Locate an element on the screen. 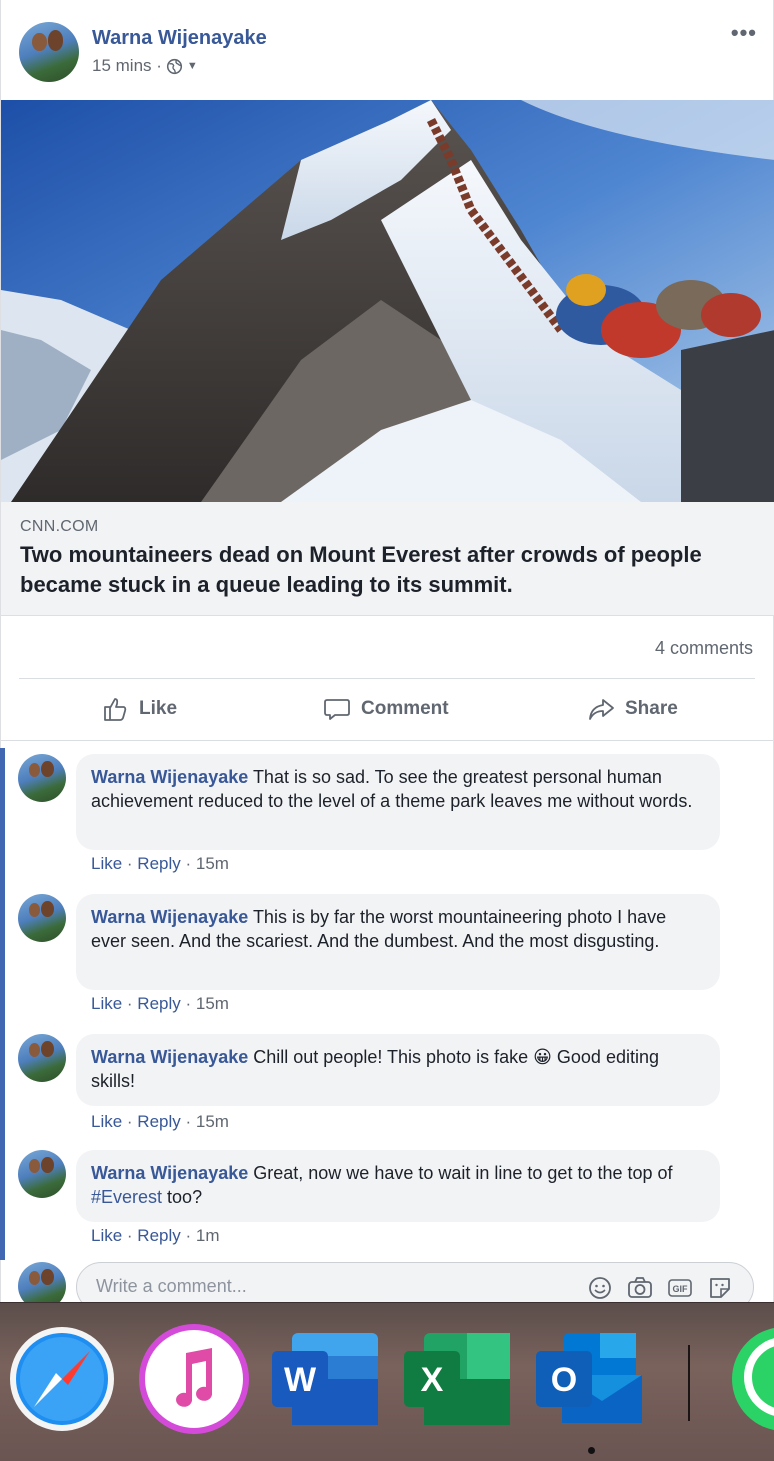 Image resolution: width=774 pixels, height=1461 pixels. post-actions: Like Comment Share is located at coordinates (387, 709).